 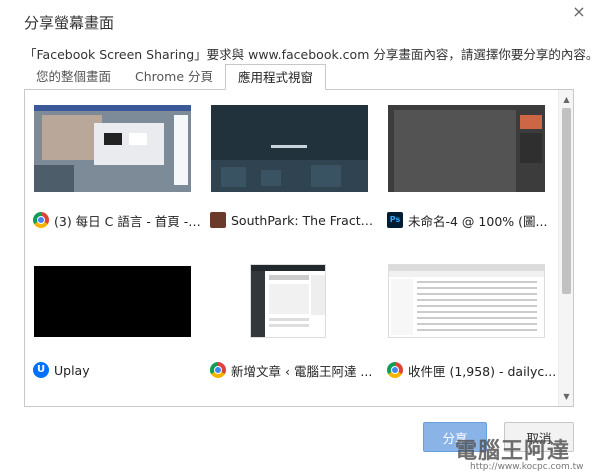 What do you see at coordinates (69, 23) in the screenshot?
I see `dialog-title: 分享螢幕畫面` at bounding box center [69, 23].